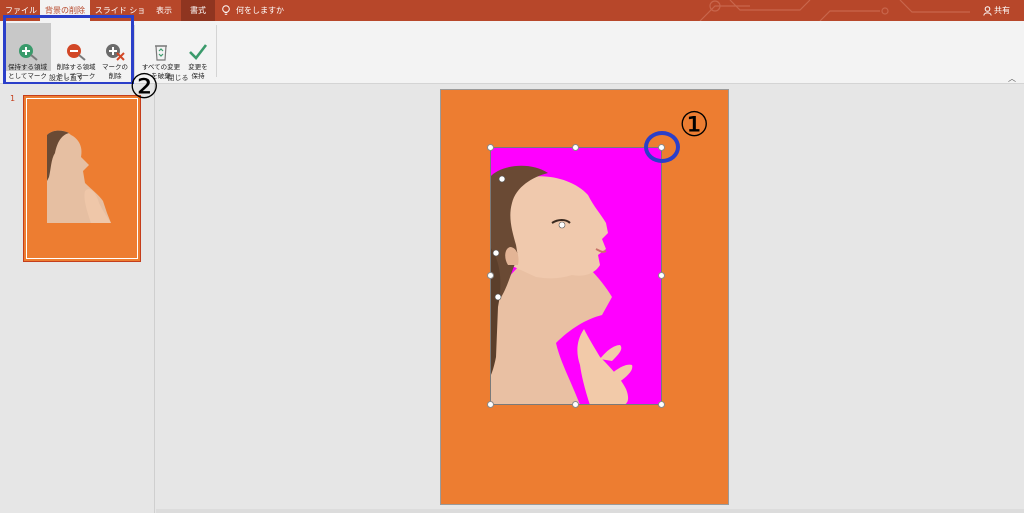  I want to click on resize-handle-top, so click(575, 147).